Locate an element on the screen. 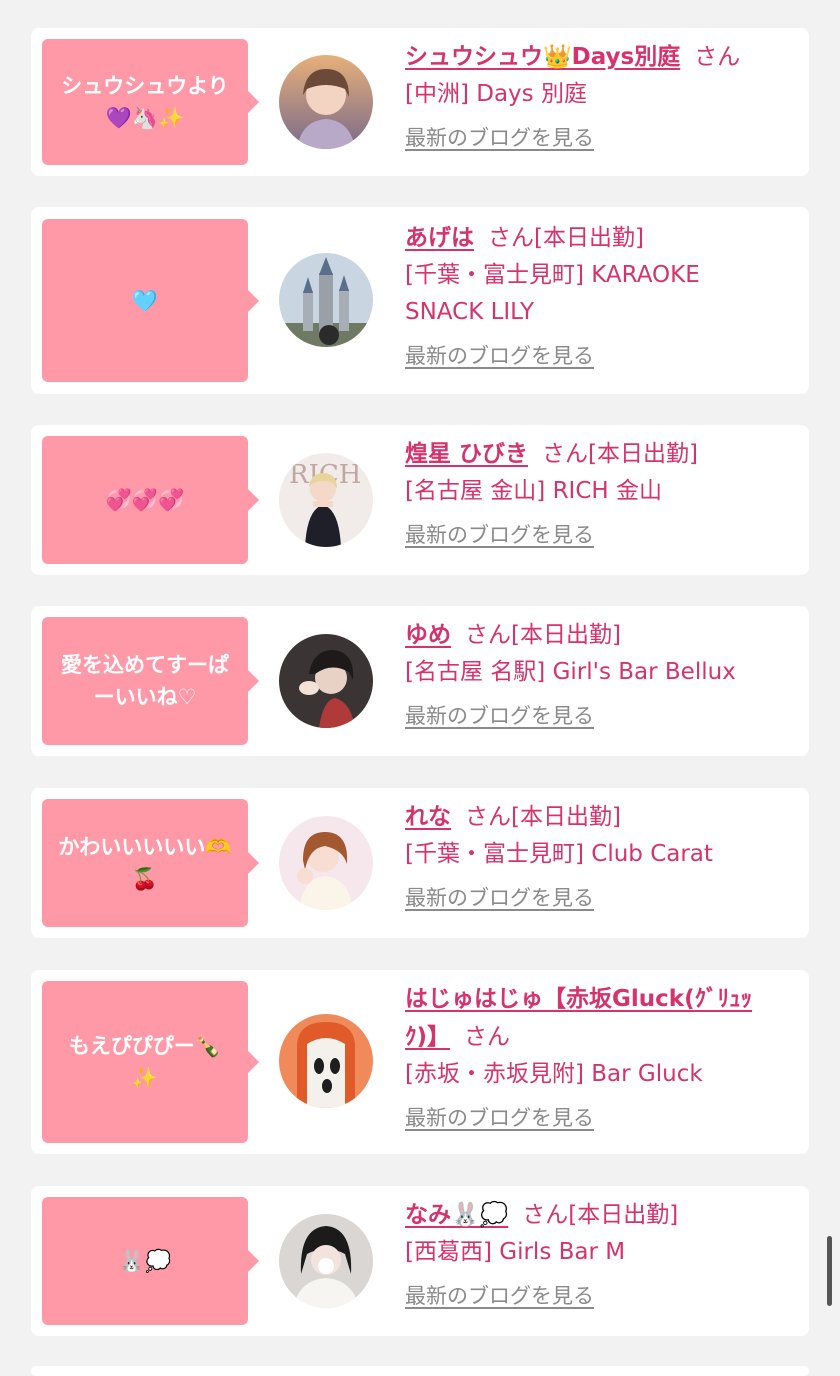 The height and width of the screenshot is (1376, 840). member-name-link: なみ🐰💭 is located at coordinates (456, 1215).